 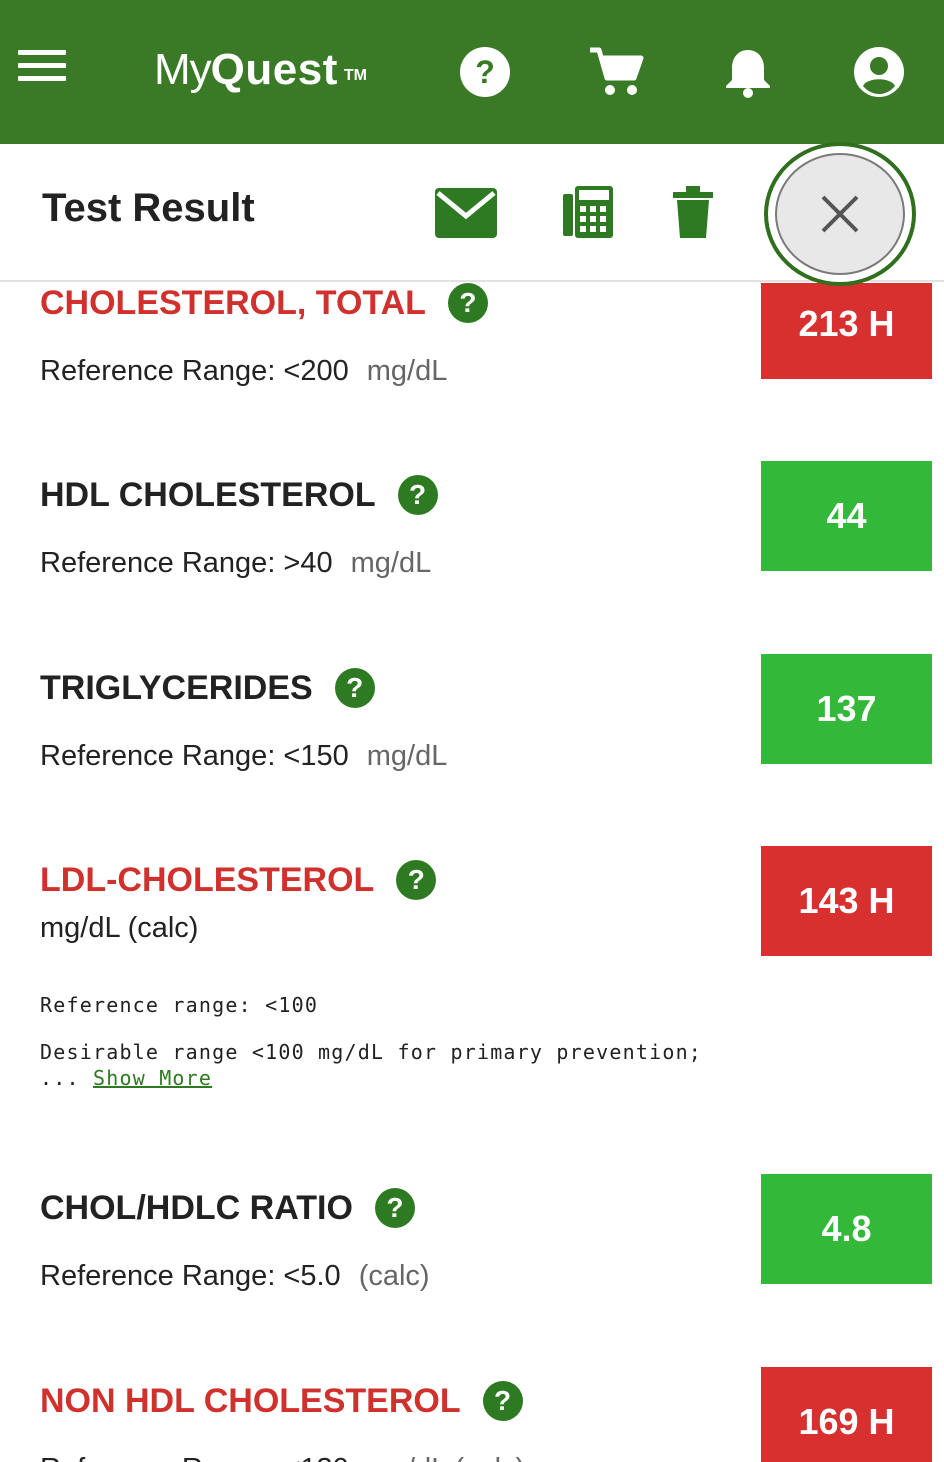 What do you see at coordinates (186, 563) in the screenshot?
I see `reference-range: Reference Range: >40` at bounding box center [186, 563].